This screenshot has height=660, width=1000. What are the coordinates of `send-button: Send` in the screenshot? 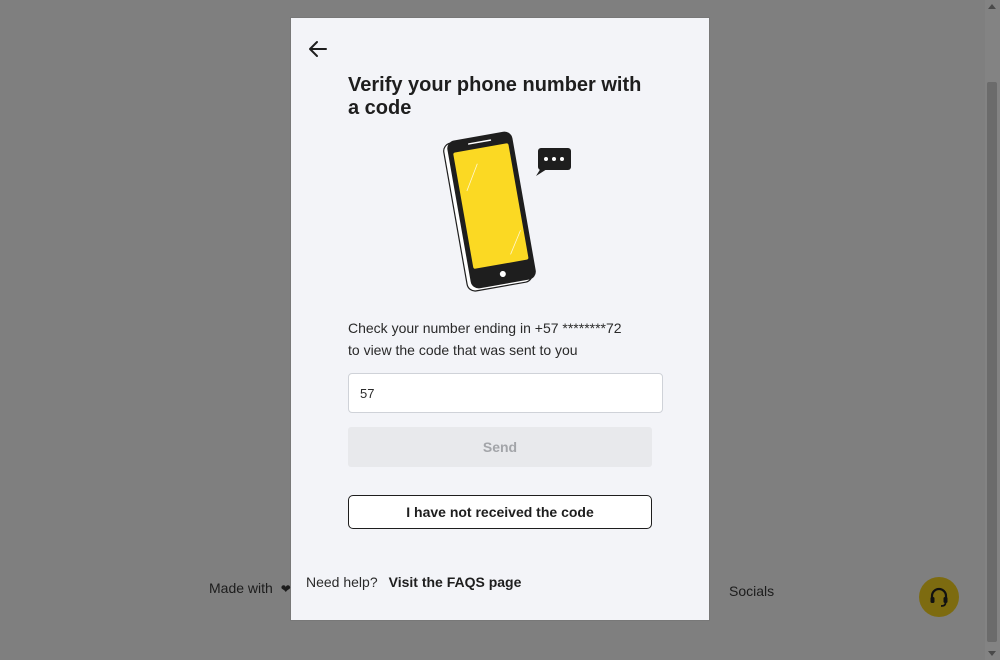 It's located at (500, 447).